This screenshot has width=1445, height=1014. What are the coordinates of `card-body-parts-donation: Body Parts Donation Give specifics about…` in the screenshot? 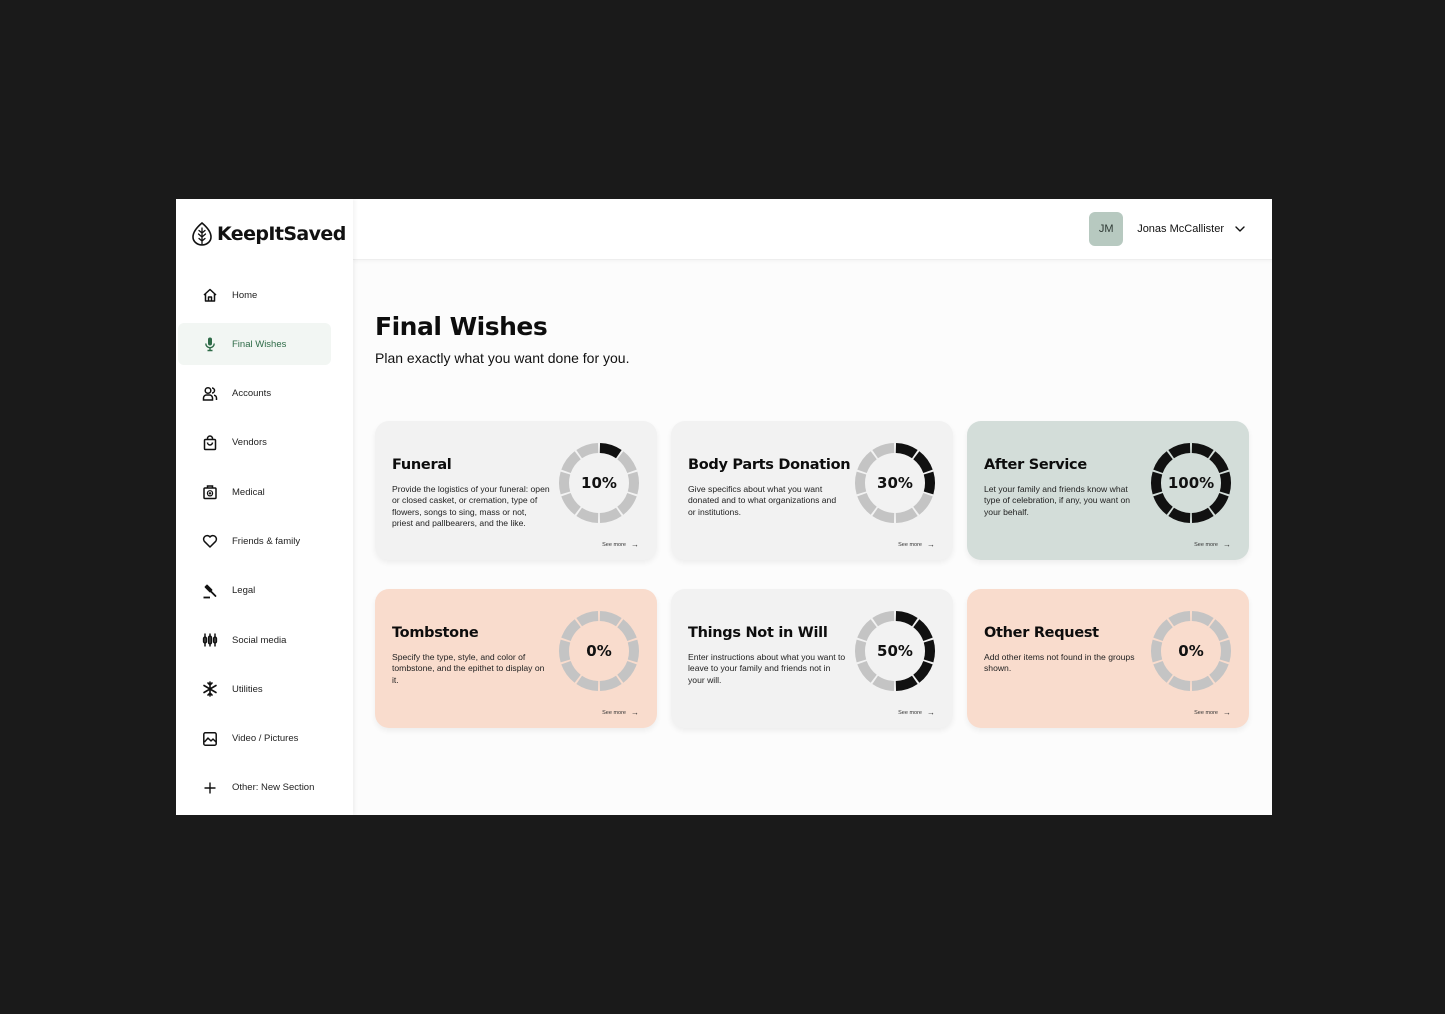 It's located at (812, 490).